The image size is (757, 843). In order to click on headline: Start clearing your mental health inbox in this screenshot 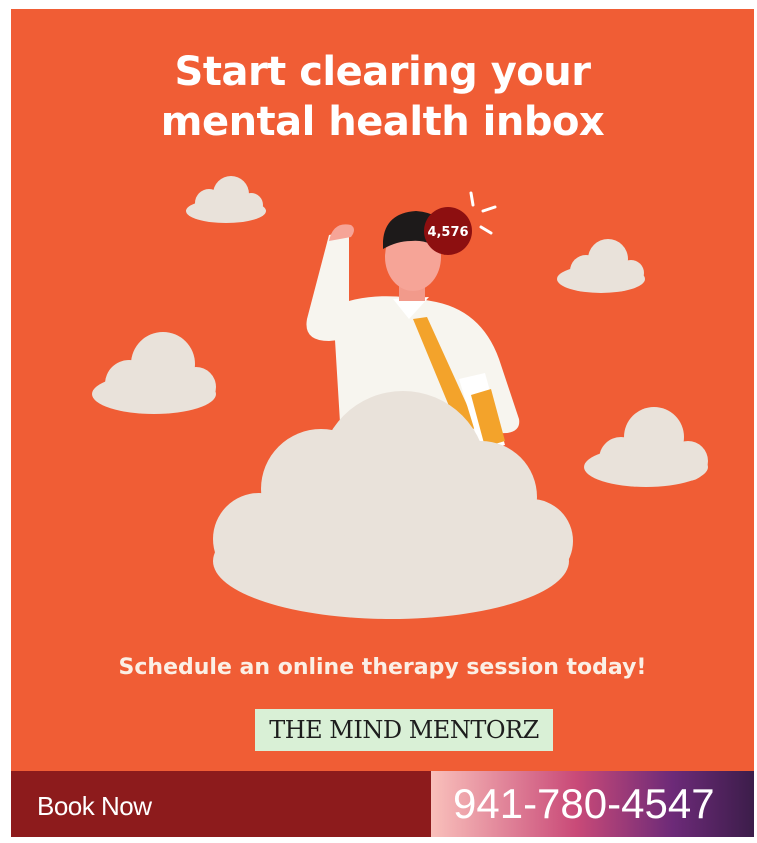, I will do `click(382, 97)`.